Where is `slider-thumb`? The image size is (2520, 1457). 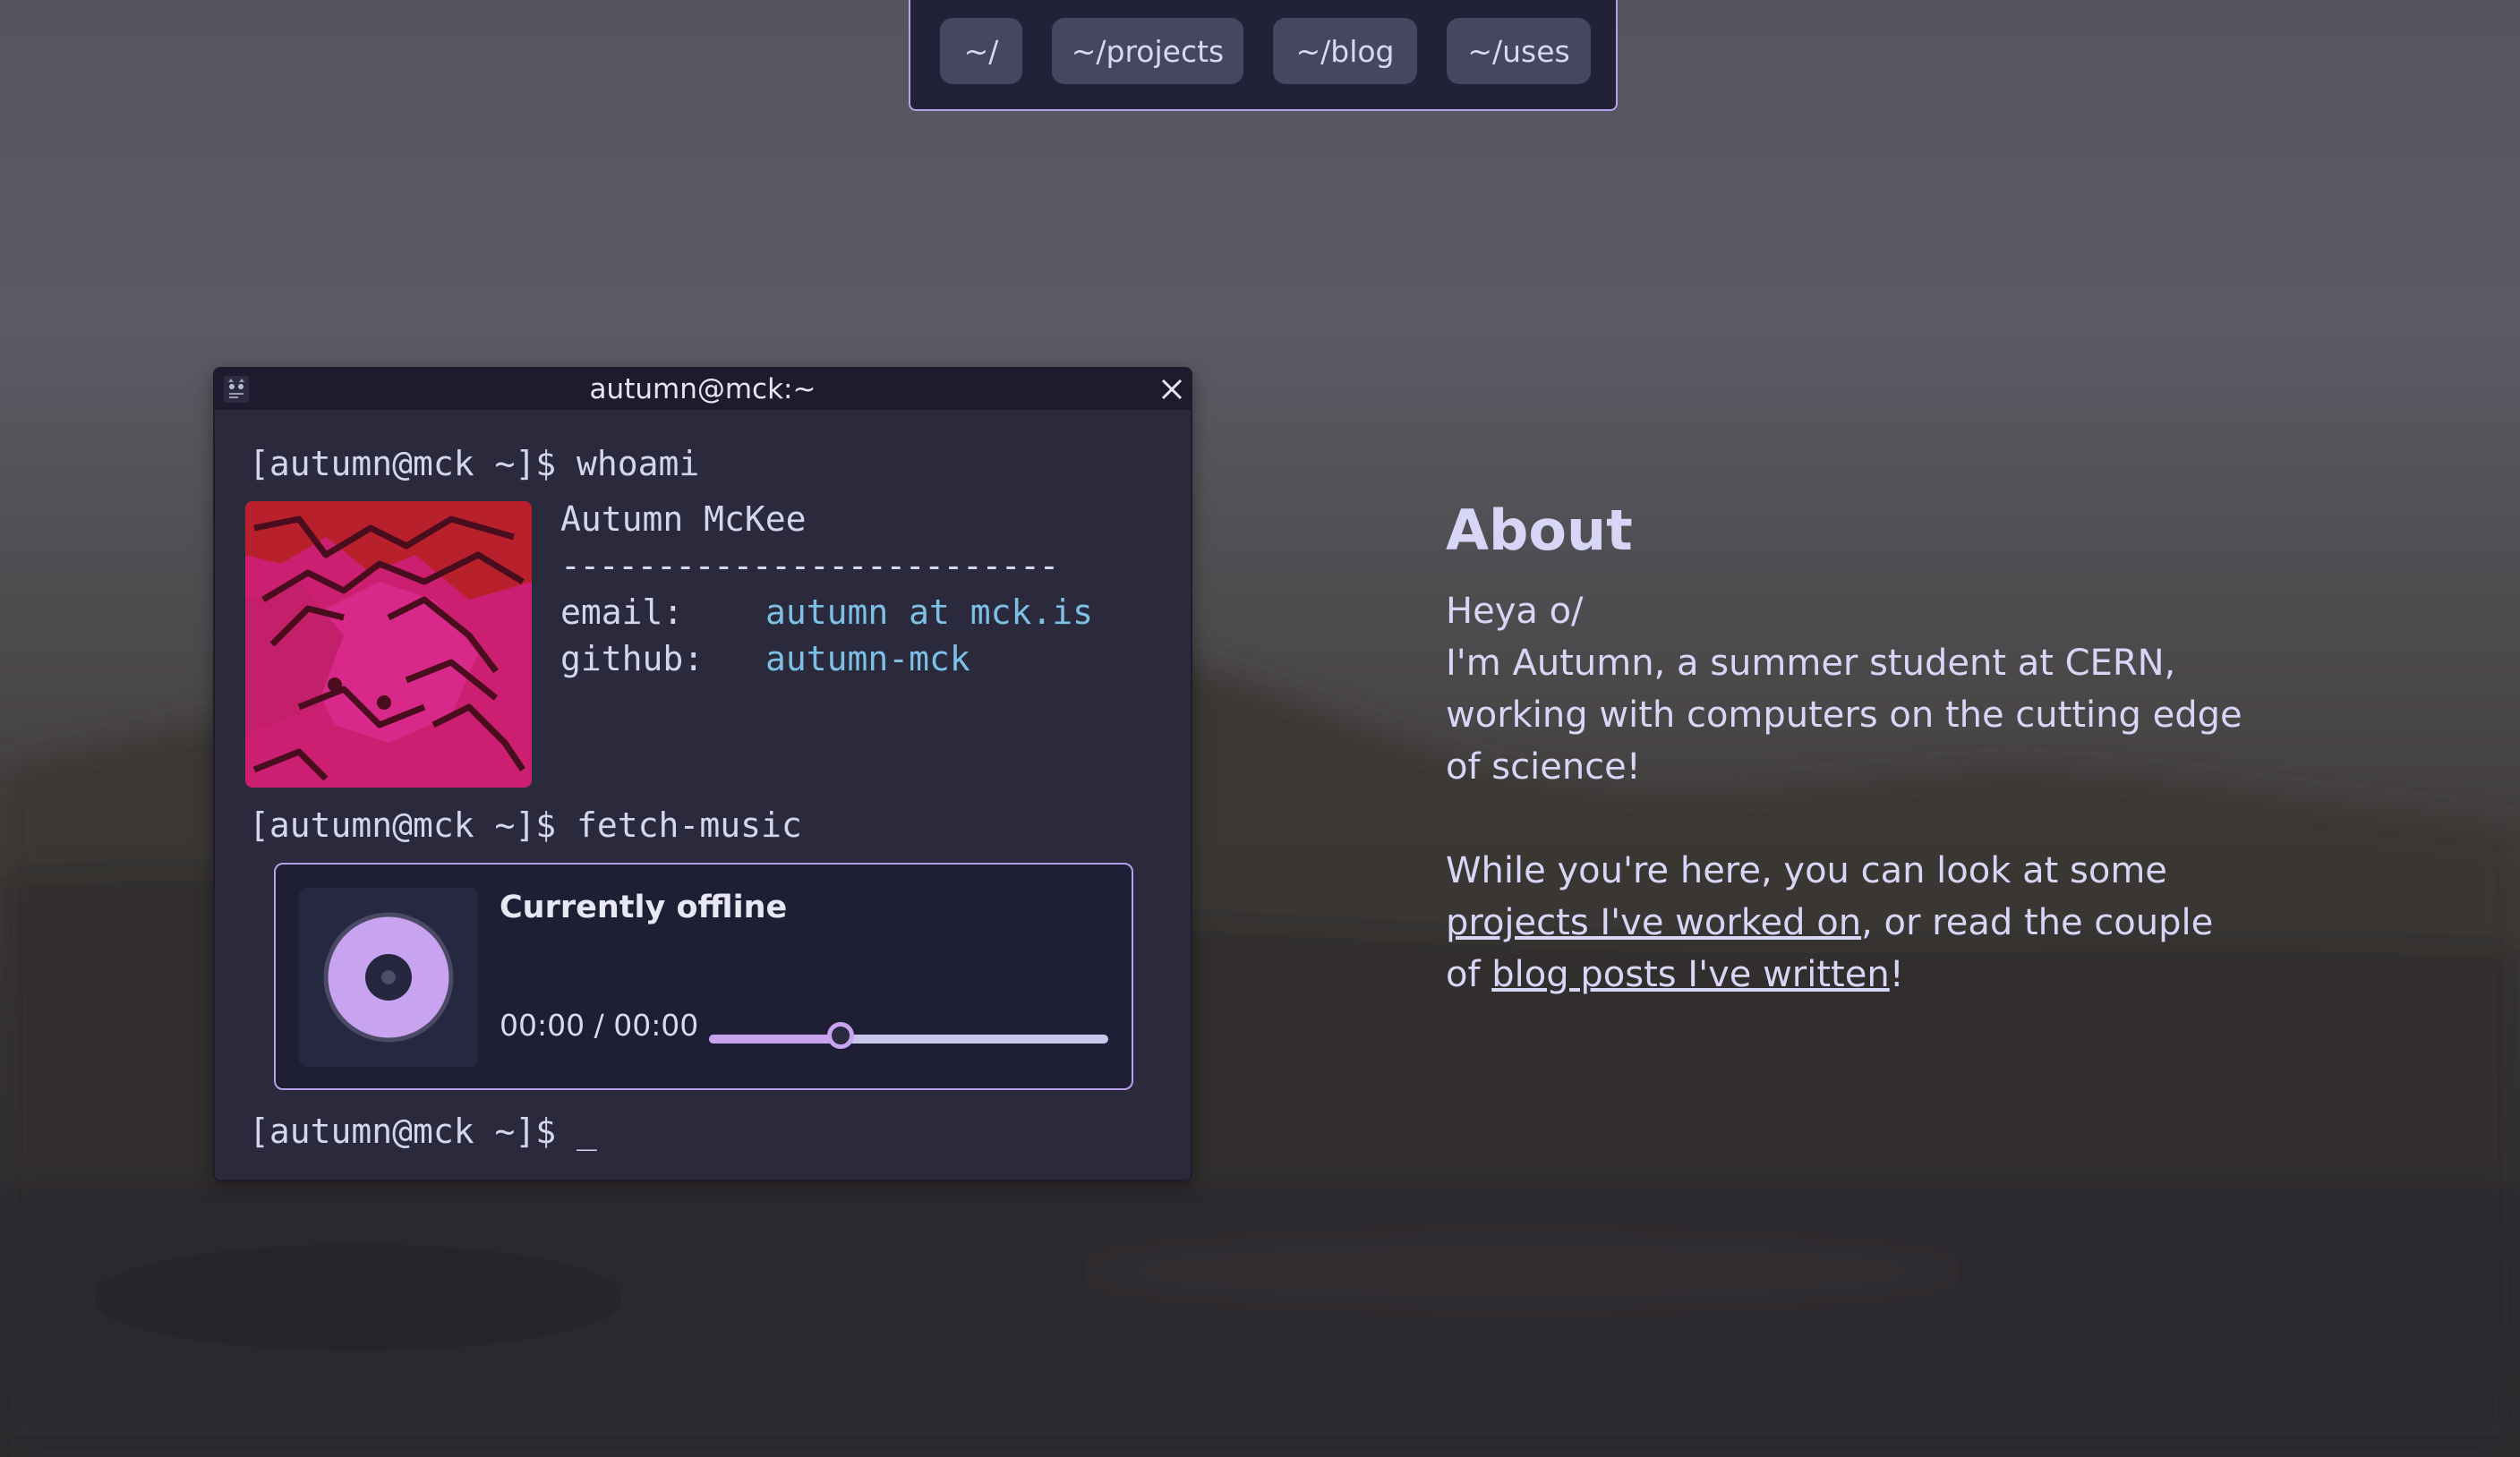
slider-thumb is located at coordinates (841, 1035).